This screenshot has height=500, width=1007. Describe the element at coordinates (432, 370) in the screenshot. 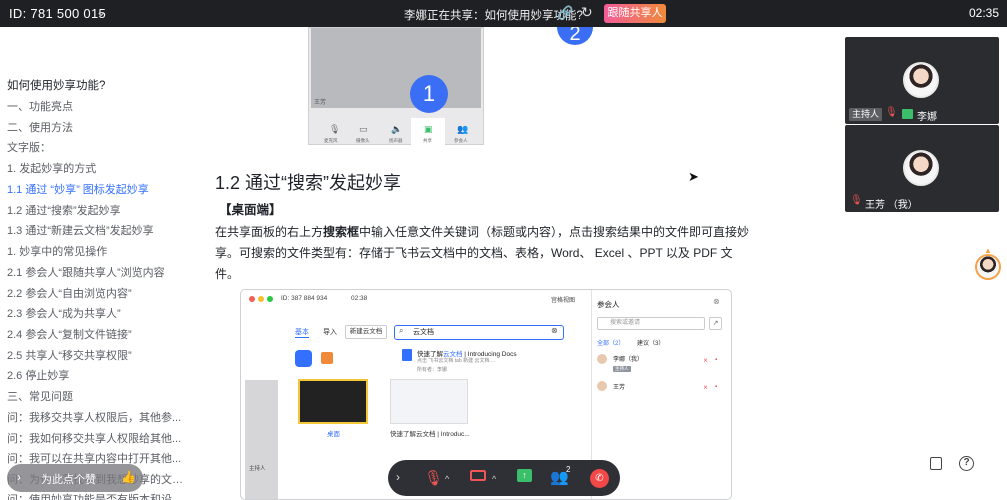

I see `embed-result-owner: 所有者：李娜` at that location.